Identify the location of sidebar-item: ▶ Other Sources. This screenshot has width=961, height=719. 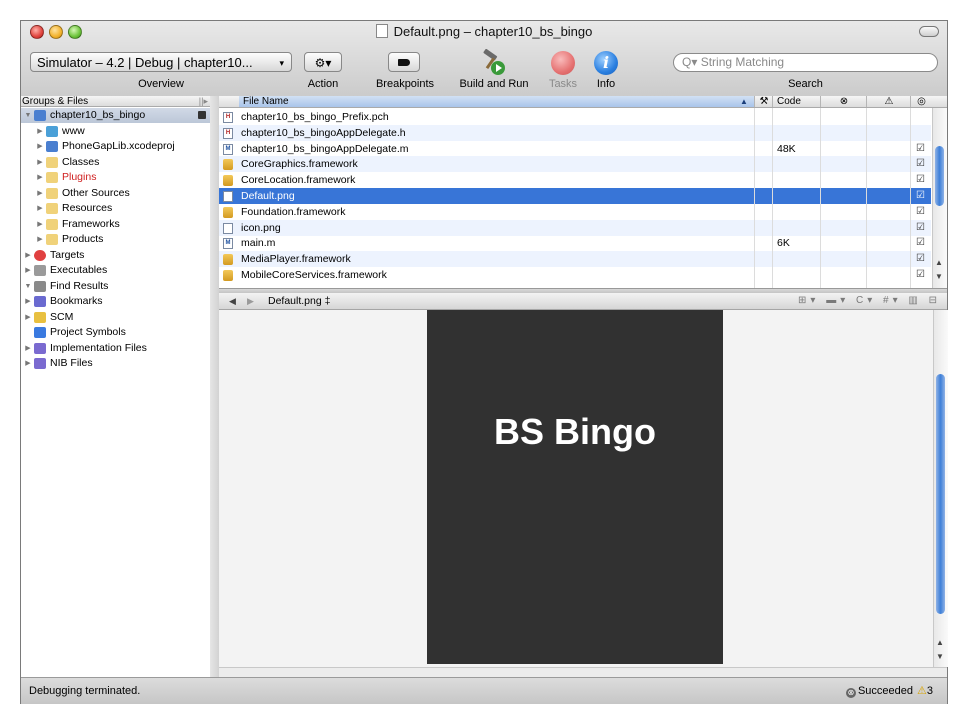
(115, 193).